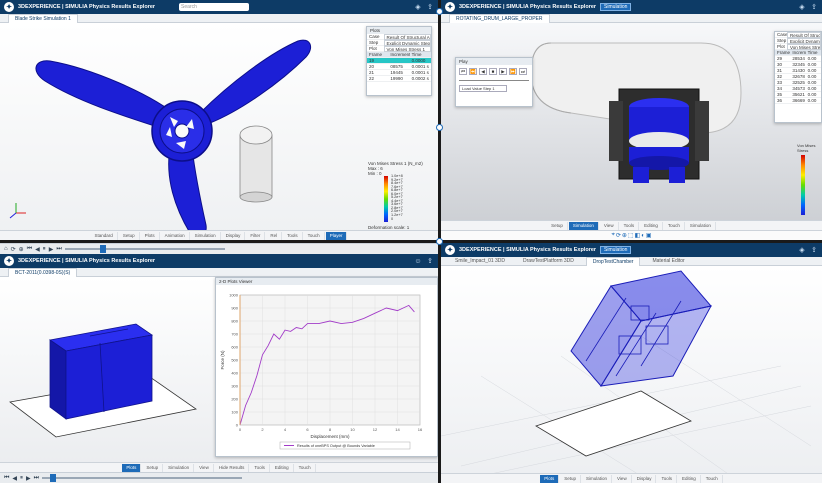 The image size is (822, 483). What do you see at coordinates (503, 71) in the screenshot?
I see `player-button: ▶` at bounding box center [503, 71].